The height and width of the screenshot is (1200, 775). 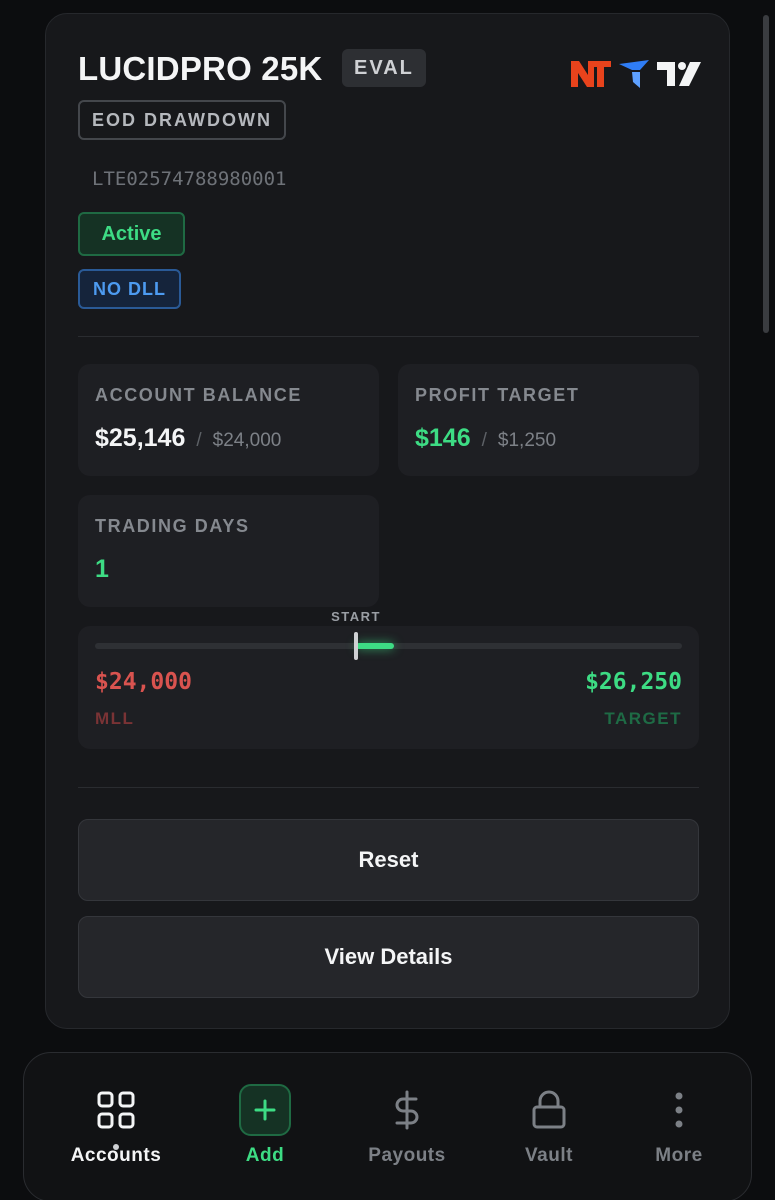 I want to click on trading-days-value: 1, so click(x=102, y=569).